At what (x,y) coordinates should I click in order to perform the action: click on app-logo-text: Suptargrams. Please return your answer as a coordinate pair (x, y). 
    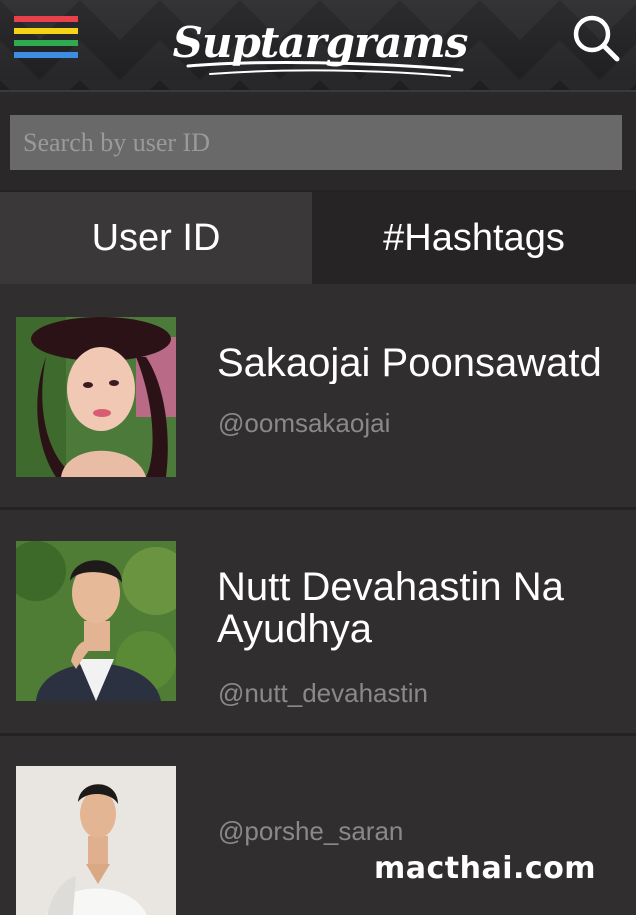
    Looking at the image, I should click on (320, 42).